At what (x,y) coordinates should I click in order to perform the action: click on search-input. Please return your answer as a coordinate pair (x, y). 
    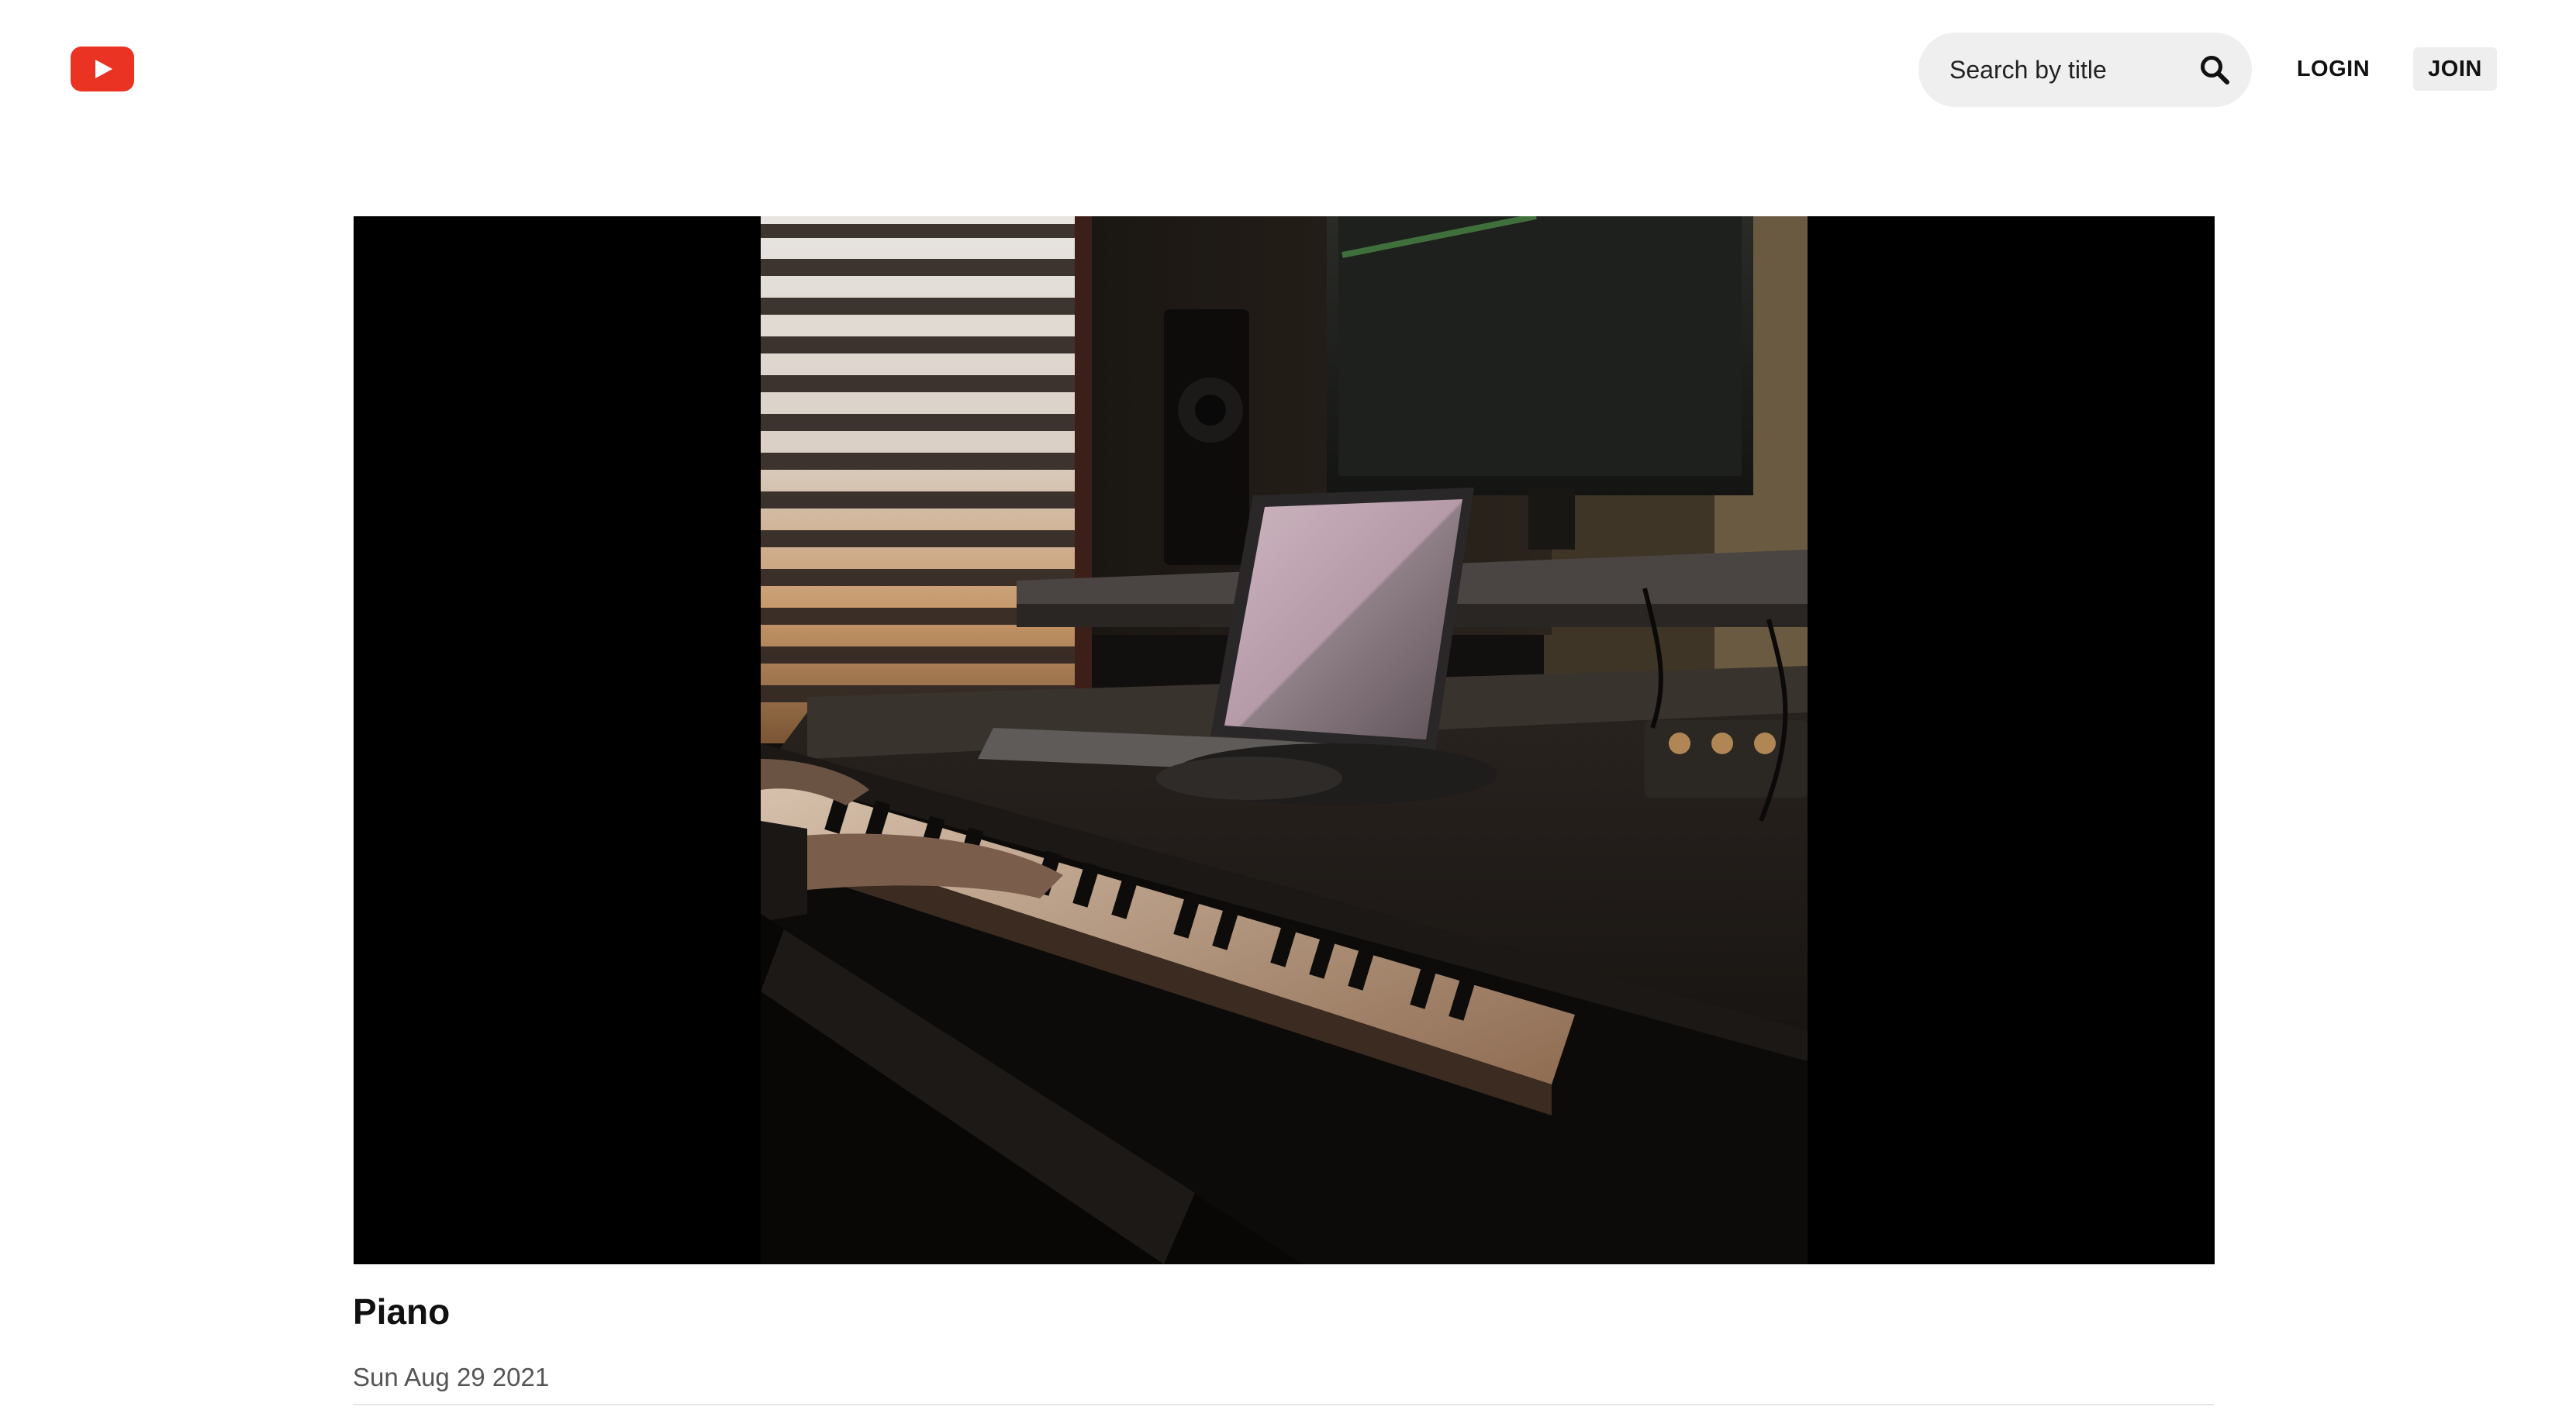
    Looking at the image, I should click on (2065, 69).